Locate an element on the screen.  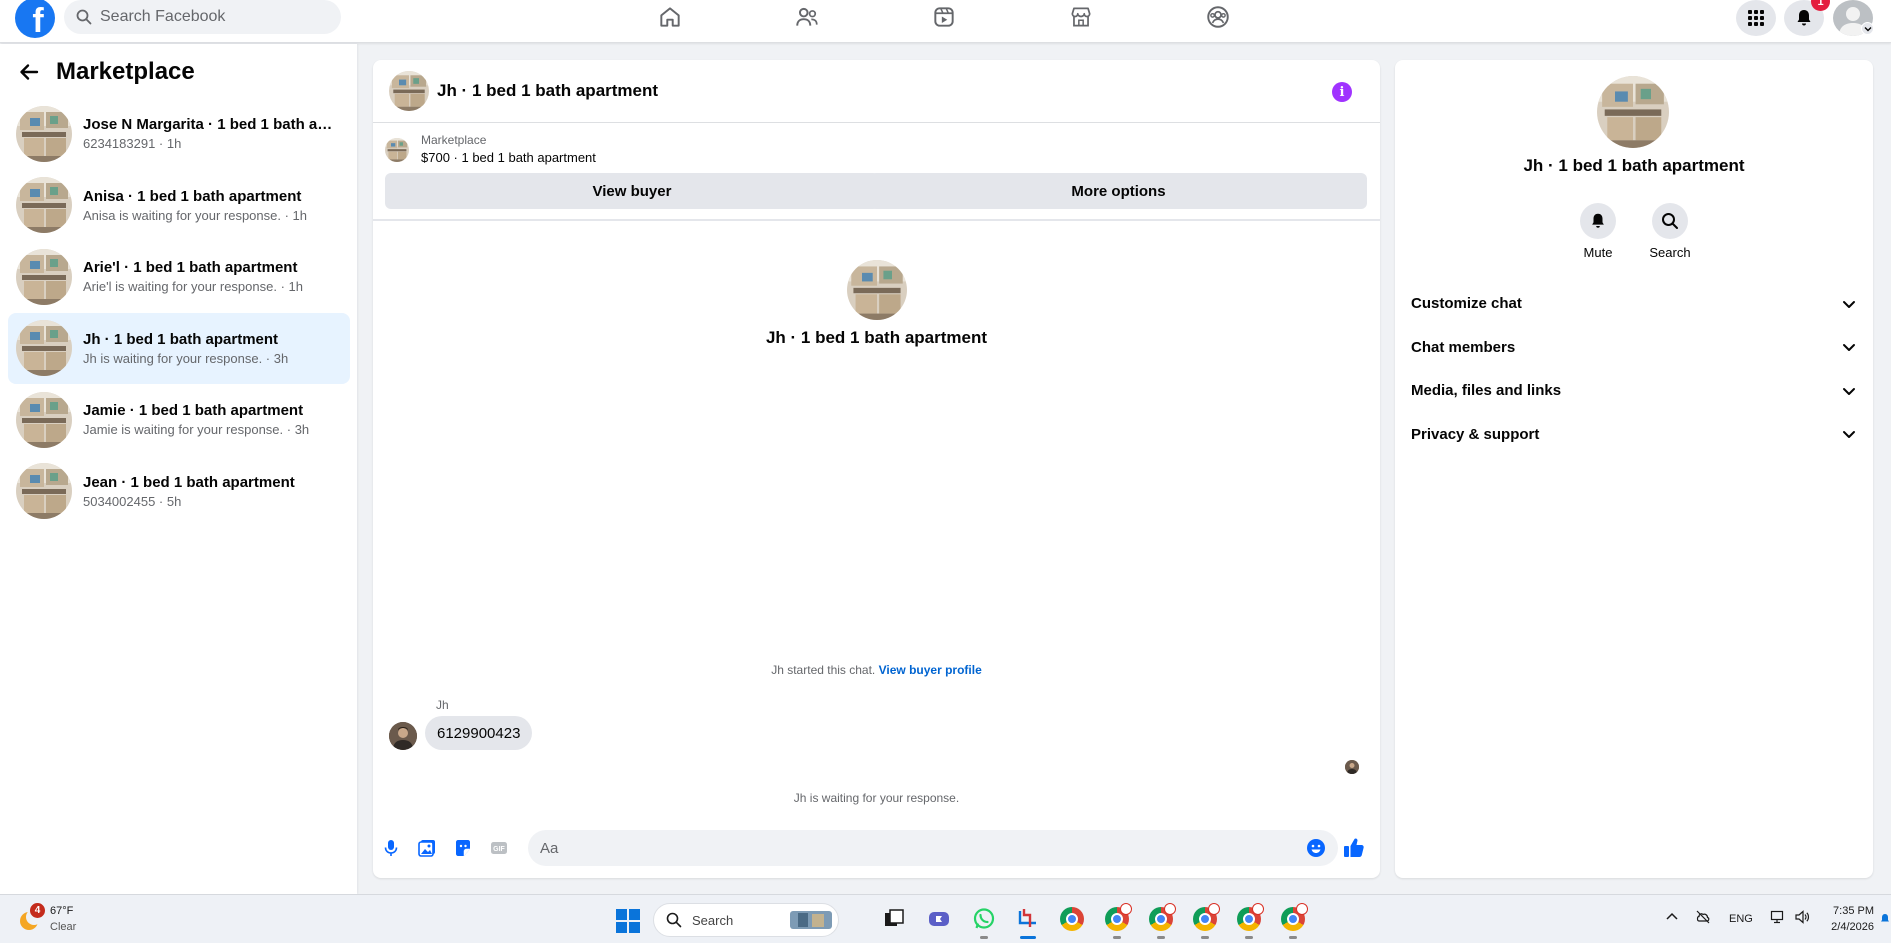
account-menu-chevron is located at coordinates (1867, 28).